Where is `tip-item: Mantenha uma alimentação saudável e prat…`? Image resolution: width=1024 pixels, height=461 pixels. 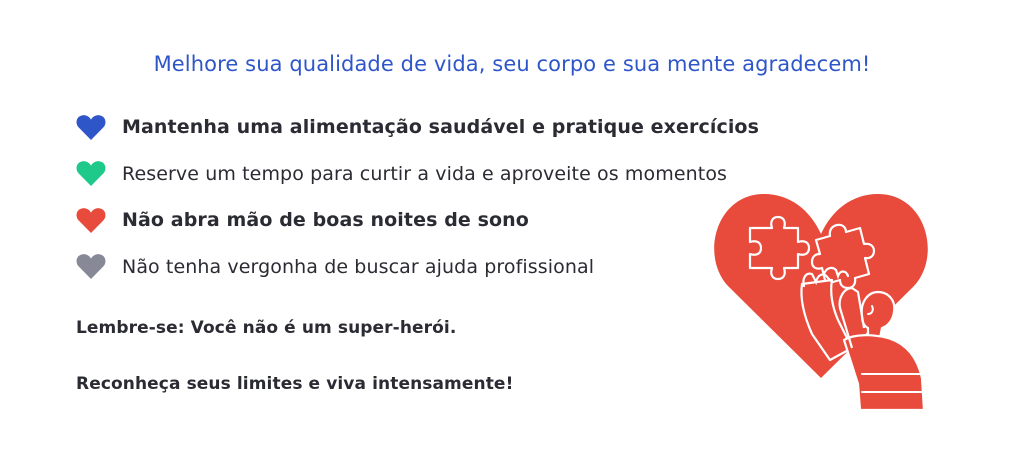 tip-item: Mantenha uma alimentação saudável e prat… is located at coordinates (417, 127).